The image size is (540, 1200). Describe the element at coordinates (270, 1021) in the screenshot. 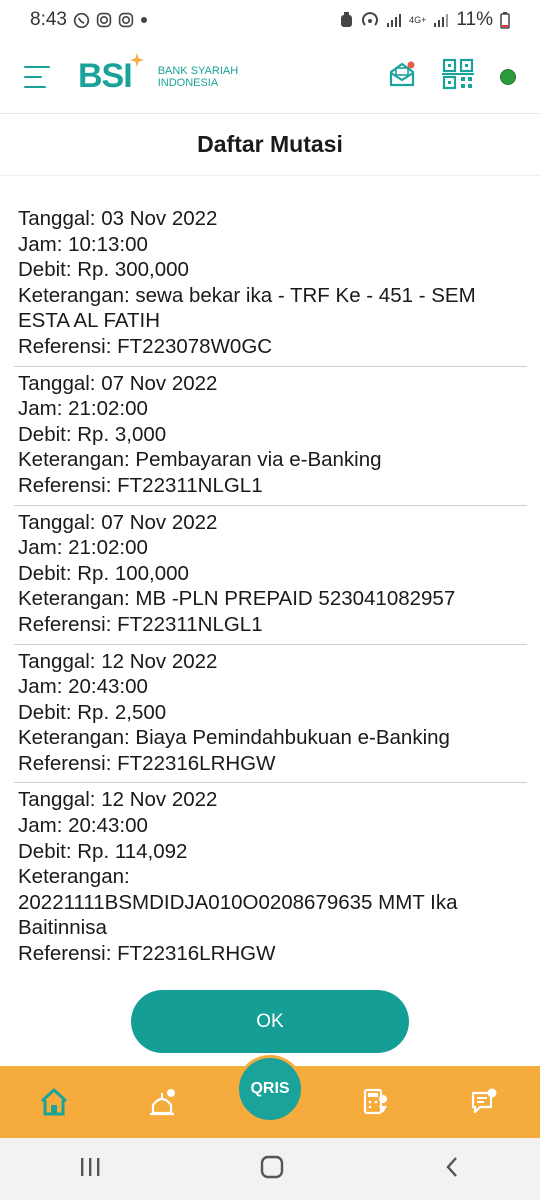

I see `ok-button: OK` at that location.